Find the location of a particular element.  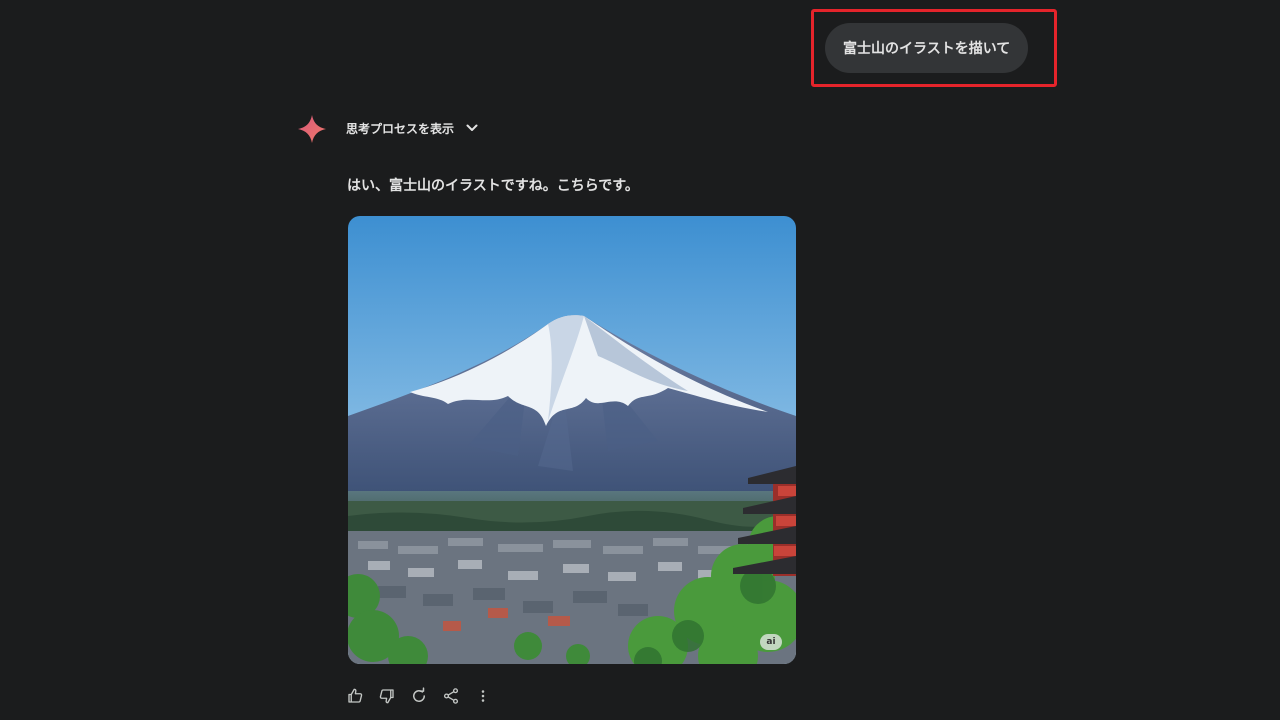

thumbs-down-icon is located at coordinates (386, 696).